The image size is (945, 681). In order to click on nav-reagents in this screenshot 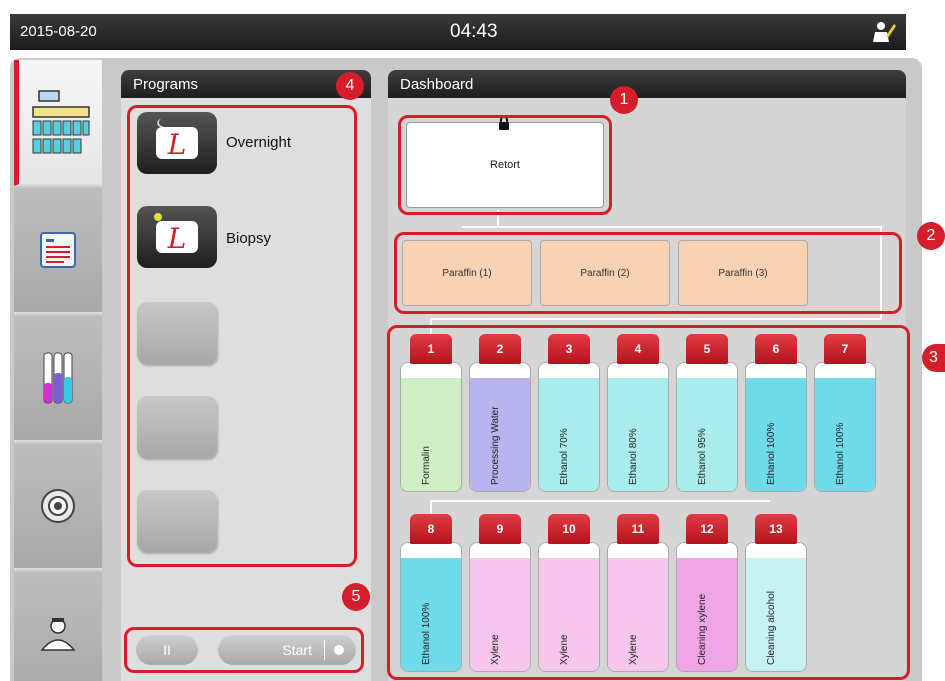, I will do `click(58, 379)`.